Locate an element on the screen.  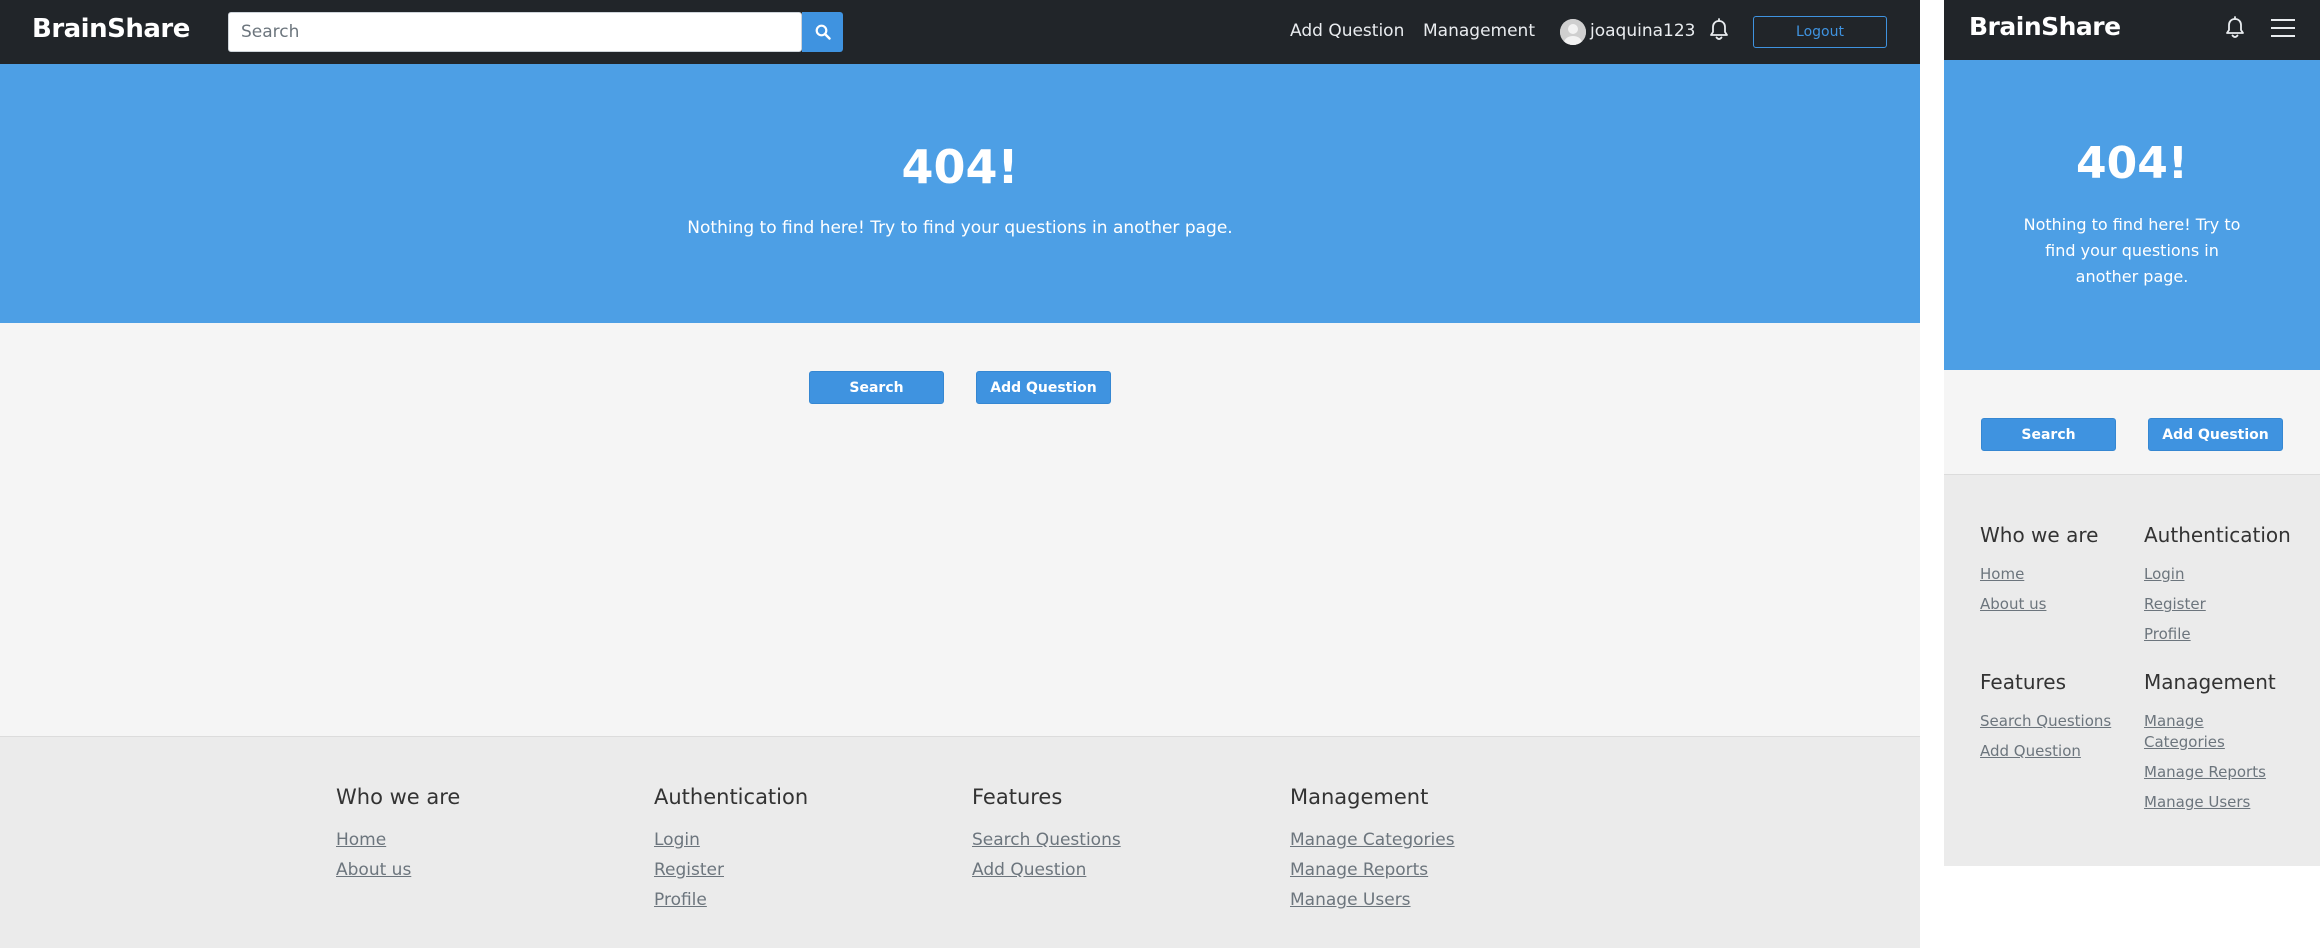
error-title: 404! is located at coordinates (960, 167).